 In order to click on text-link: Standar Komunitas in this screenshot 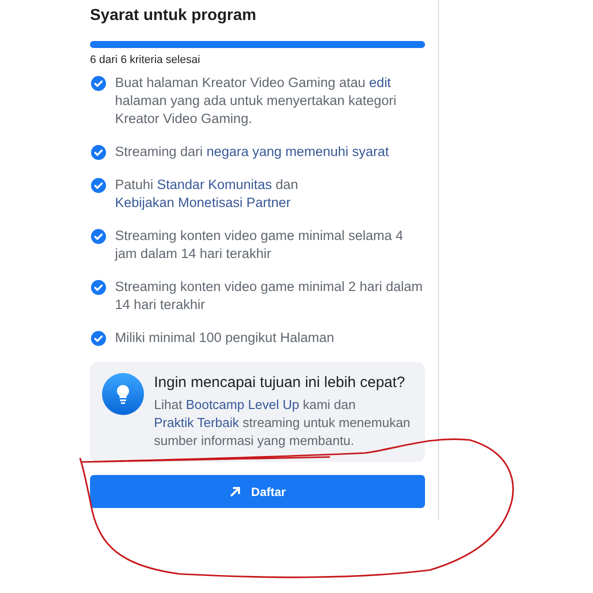, I will do `click(214, 184)`.